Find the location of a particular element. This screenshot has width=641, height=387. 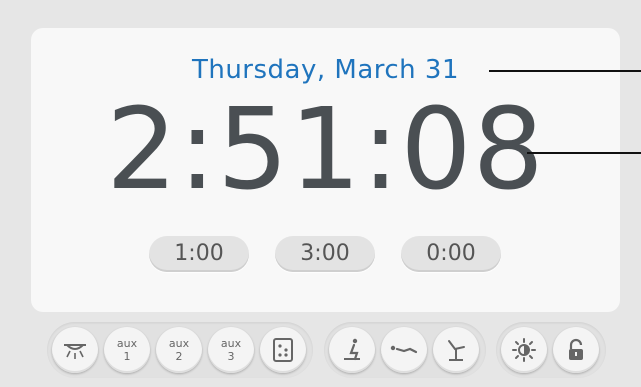

chair-flat-icon is located at coordinates (404, 350).